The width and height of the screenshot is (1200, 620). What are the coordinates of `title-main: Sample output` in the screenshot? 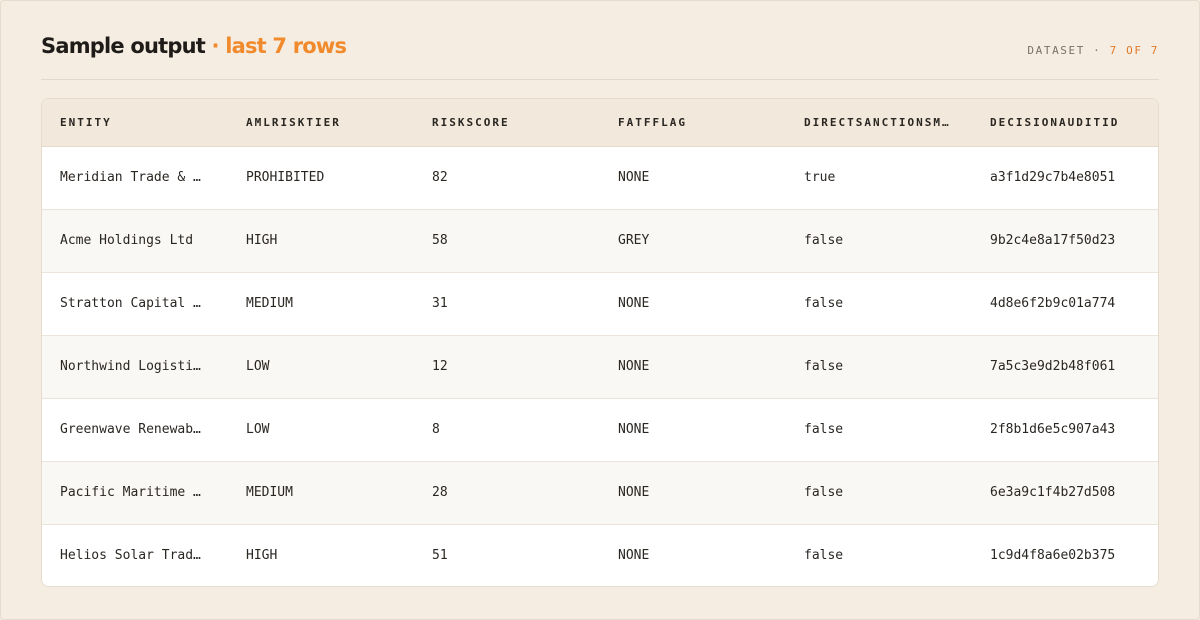 It's located at (123, 46).